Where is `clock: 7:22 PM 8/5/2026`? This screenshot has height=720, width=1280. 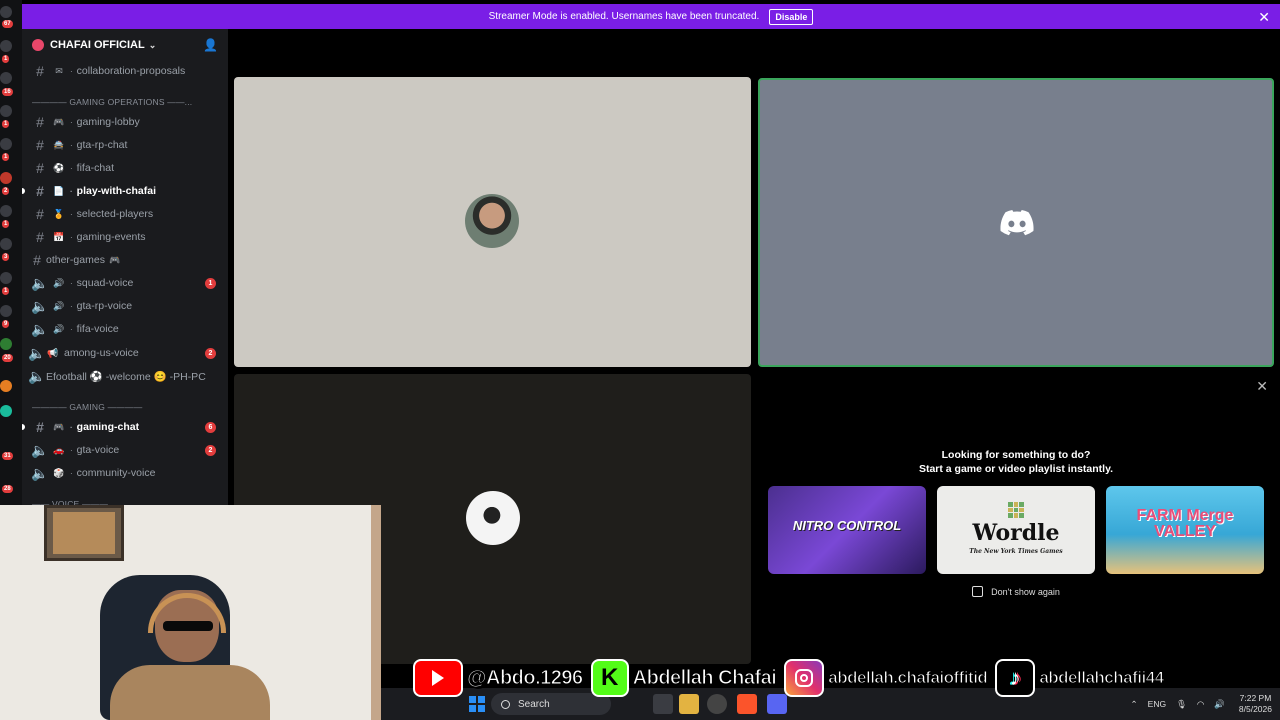 clock: 7:22 PM 8/5/2026 is located at coordinates (1255, 704).